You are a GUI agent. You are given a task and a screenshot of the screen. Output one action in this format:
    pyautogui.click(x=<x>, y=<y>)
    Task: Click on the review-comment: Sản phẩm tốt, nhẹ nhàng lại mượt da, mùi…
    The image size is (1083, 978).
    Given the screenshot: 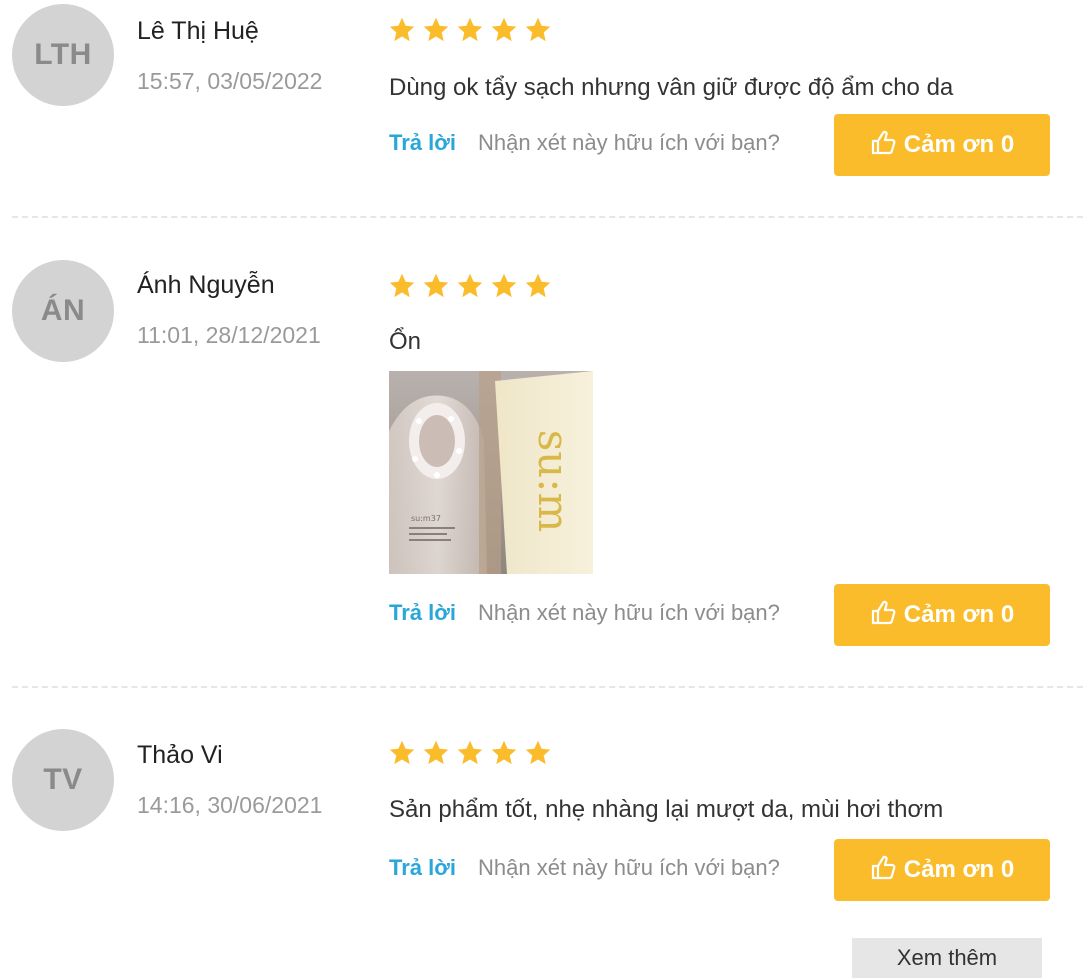 What is the action you would take?
    pyautogui.click(x=666, y=809)
    